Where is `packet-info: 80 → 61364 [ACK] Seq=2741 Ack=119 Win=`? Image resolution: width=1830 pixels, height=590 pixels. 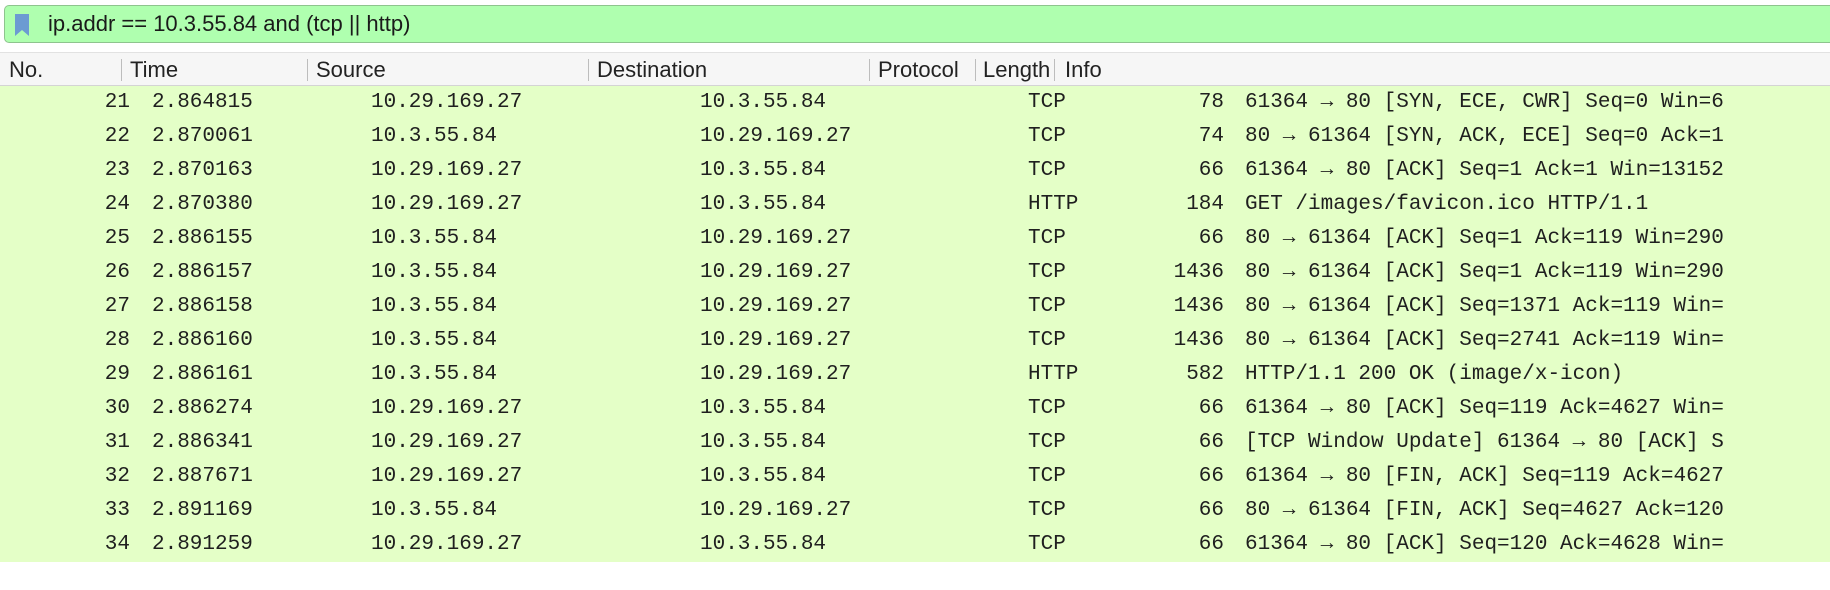
packet-info: 80 → 61364 [ACK] Seq=2741 Ack=119 Win= is located at coordinates (1484, 340).